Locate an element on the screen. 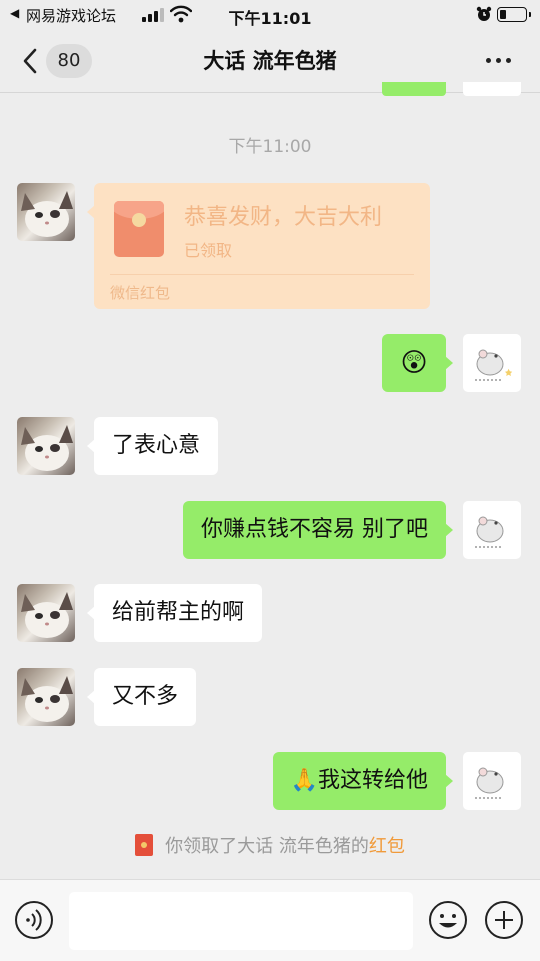 This screenshot has width=540, height=961. voice-icon is located at coordinates (34, 920).